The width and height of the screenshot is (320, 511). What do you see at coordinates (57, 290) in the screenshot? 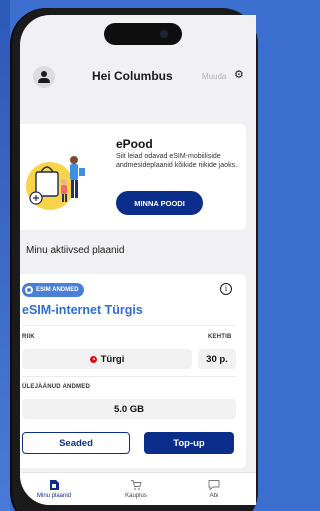
I see `badge-label: ESIM ANDMED` at bounding box center [57, 290].